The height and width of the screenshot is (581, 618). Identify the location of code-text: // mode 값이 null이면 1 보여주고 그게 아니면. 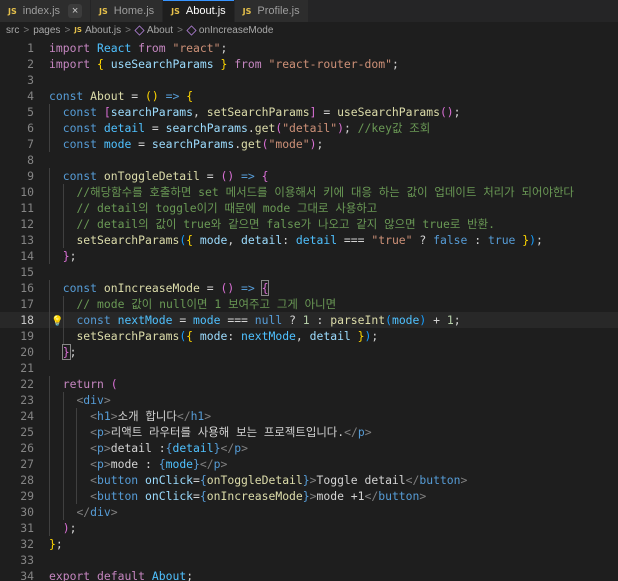
(206, 304).